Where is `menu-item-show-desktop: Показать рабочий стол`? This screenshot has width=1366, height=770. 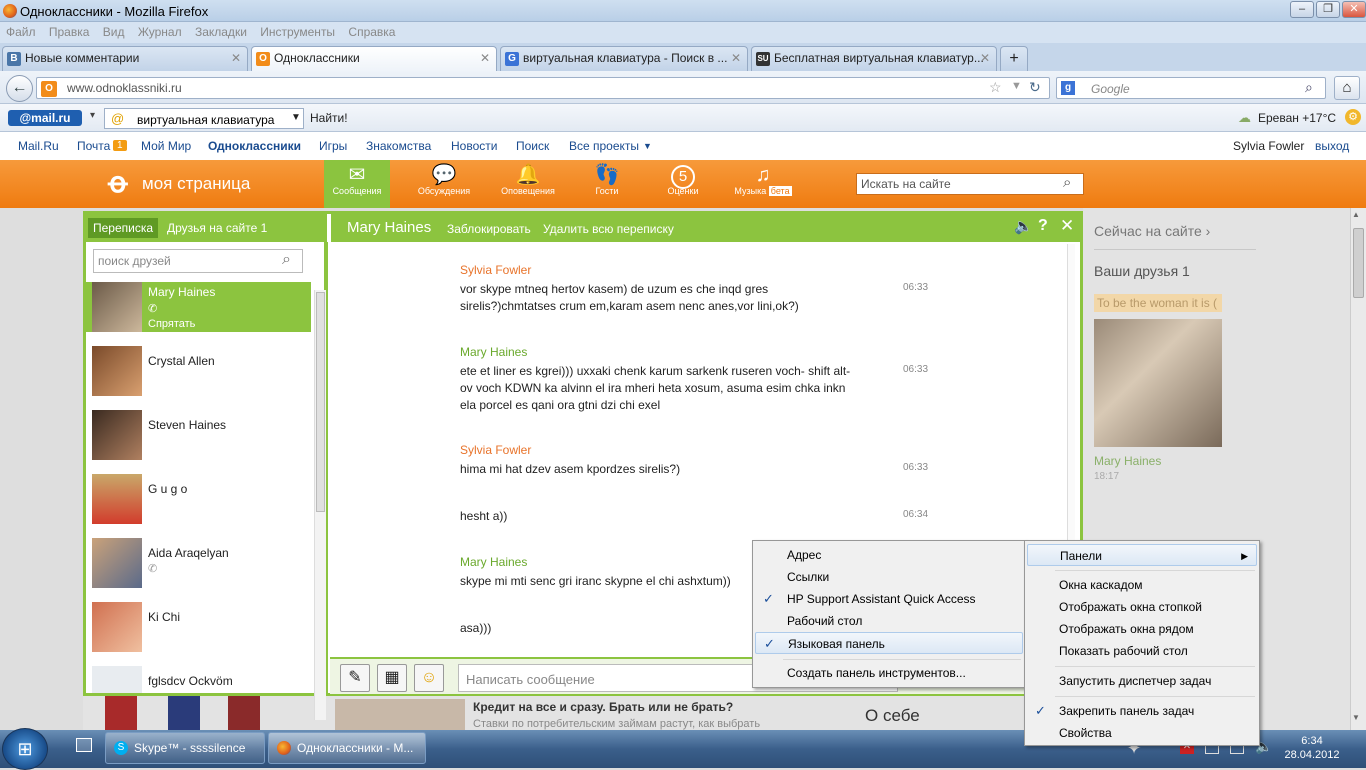
menu-item-show-desktop: Показать рабочий стол is located at coordinates (1142, 651).